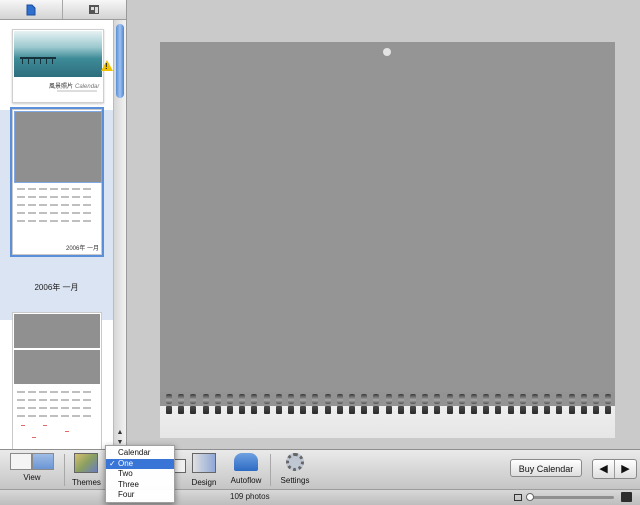  I want to click on tab-layouts, so click(94, 9).